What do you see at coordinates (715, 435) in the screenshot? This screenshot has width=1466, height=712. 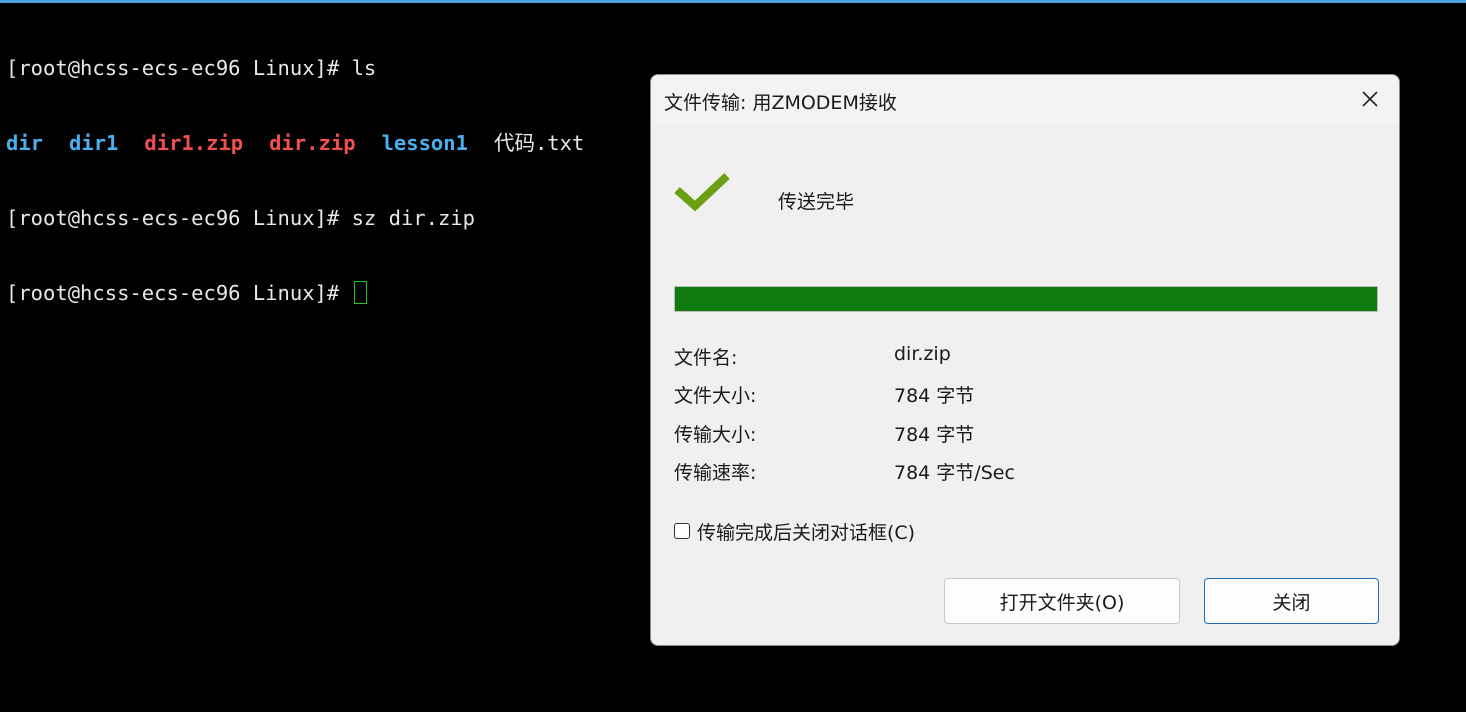 I see `transfer-size-label: 传输大小:` at bounding box center [715, 435].